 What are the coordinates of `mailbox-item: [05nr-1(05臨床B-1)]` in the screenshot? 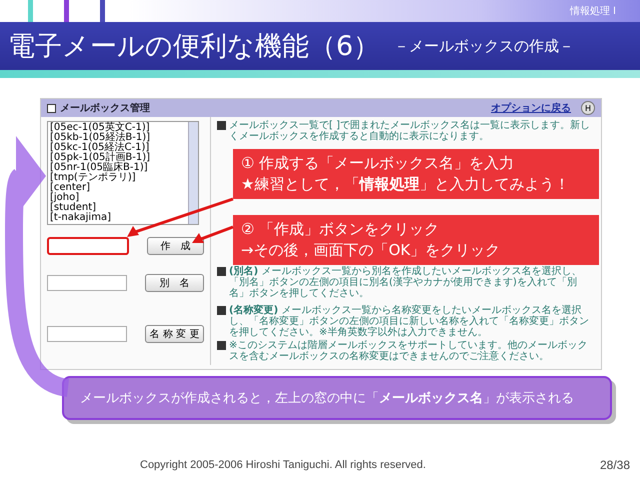 It's located at (99, 168).